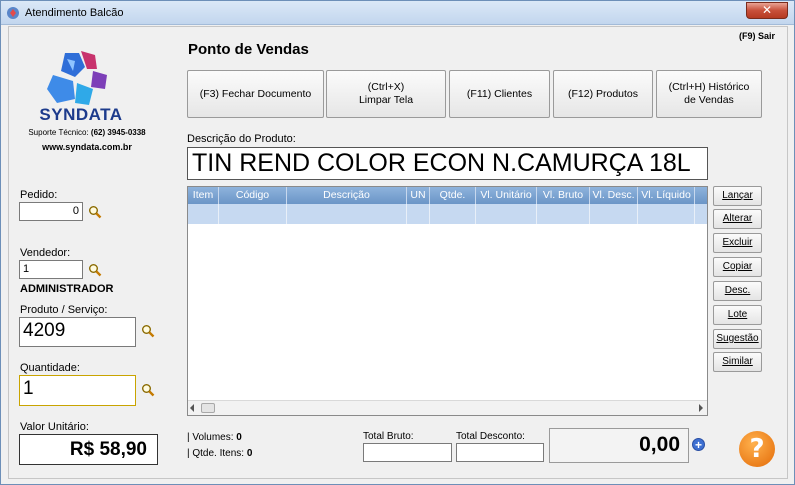  What do you see at coordinates (192, 408) in the screenshot?
I see `scroll-left-icon` at bounding box center [192, 408].